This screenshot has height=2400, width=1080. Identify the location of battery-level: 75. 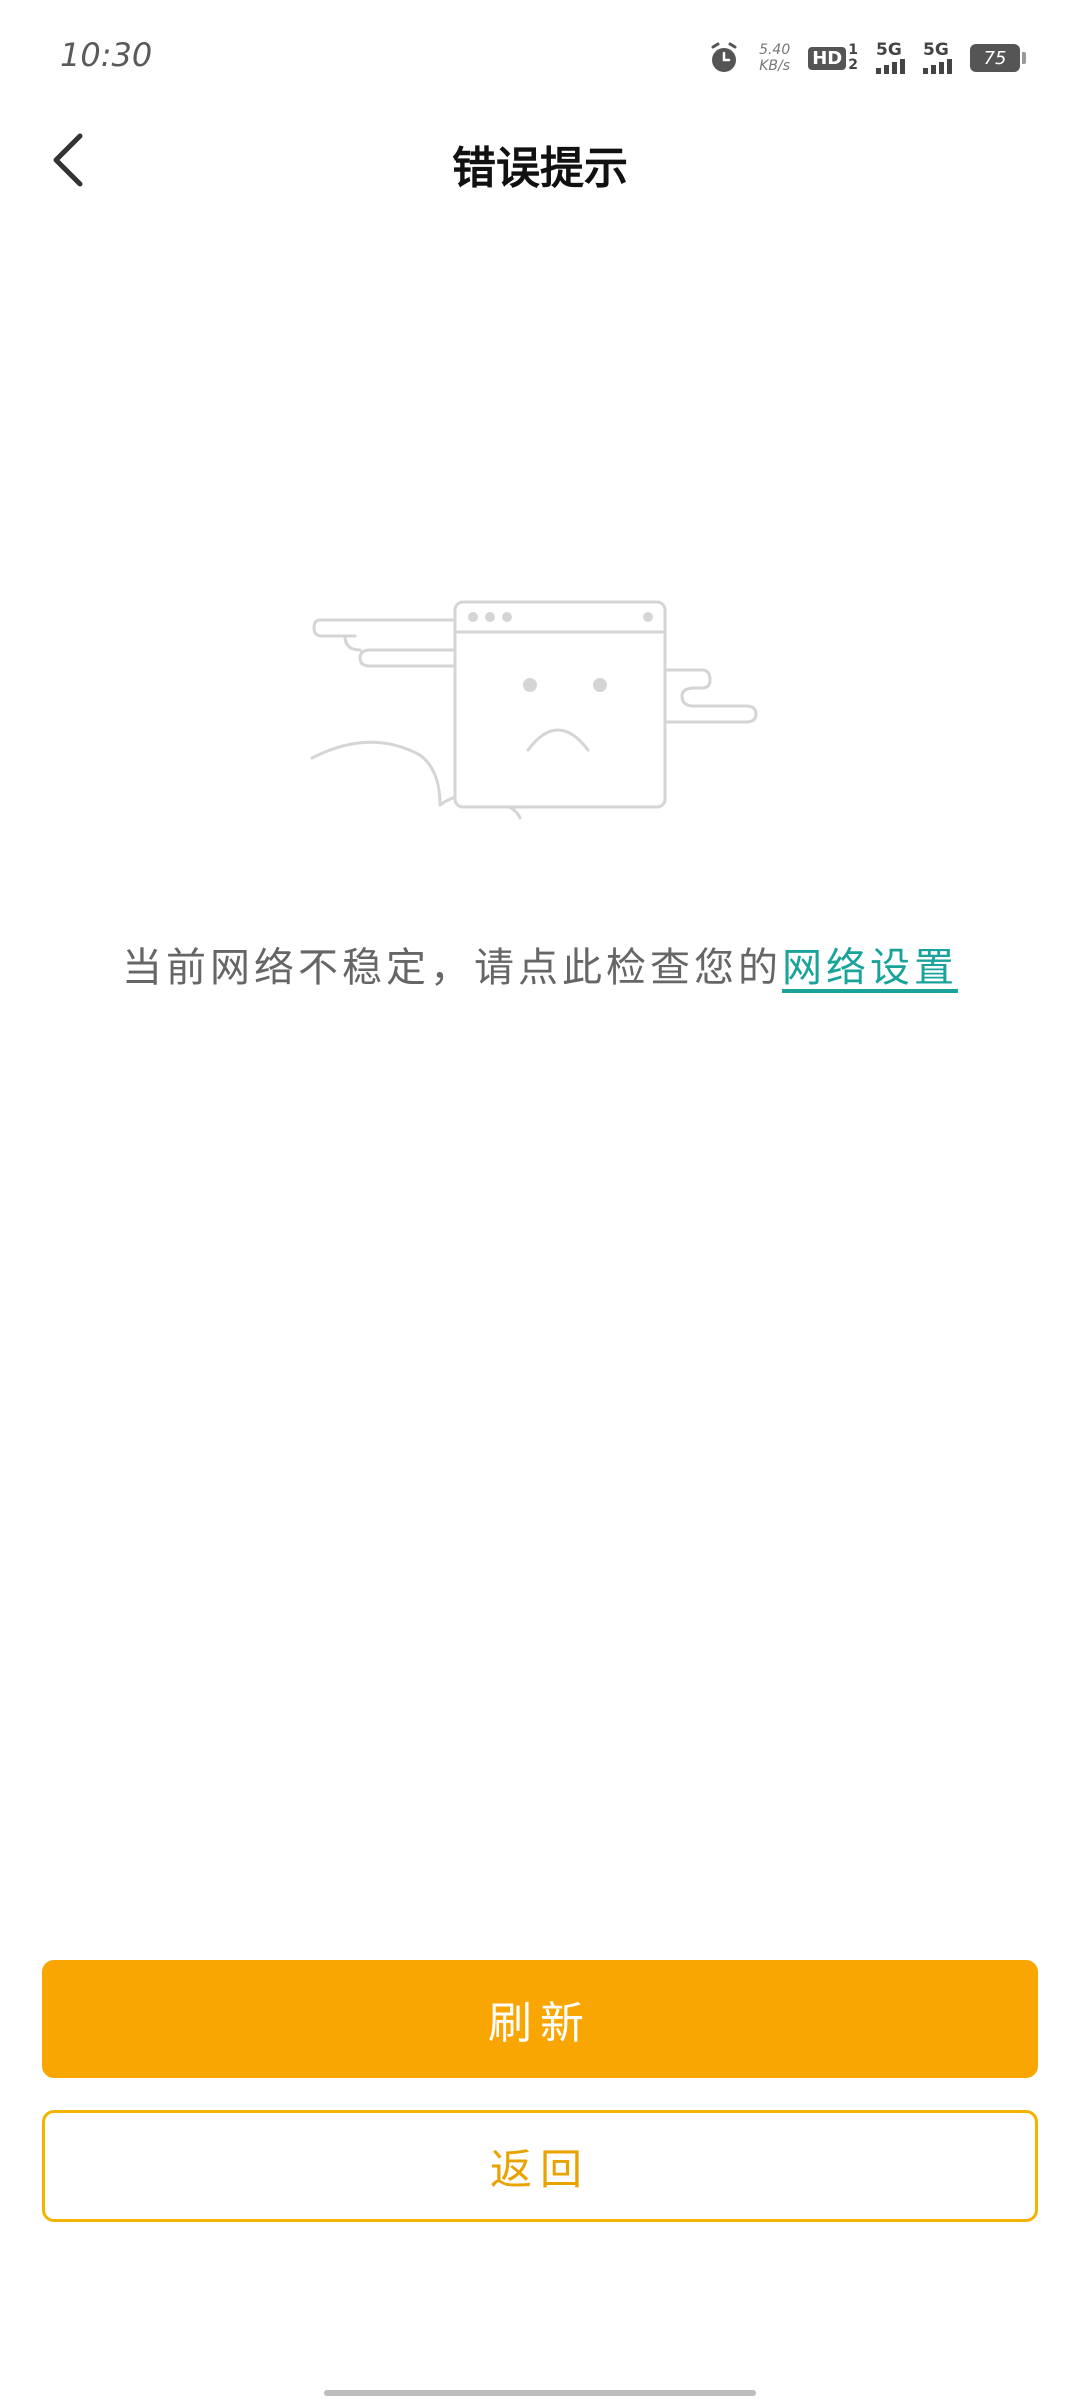
(995, 58).